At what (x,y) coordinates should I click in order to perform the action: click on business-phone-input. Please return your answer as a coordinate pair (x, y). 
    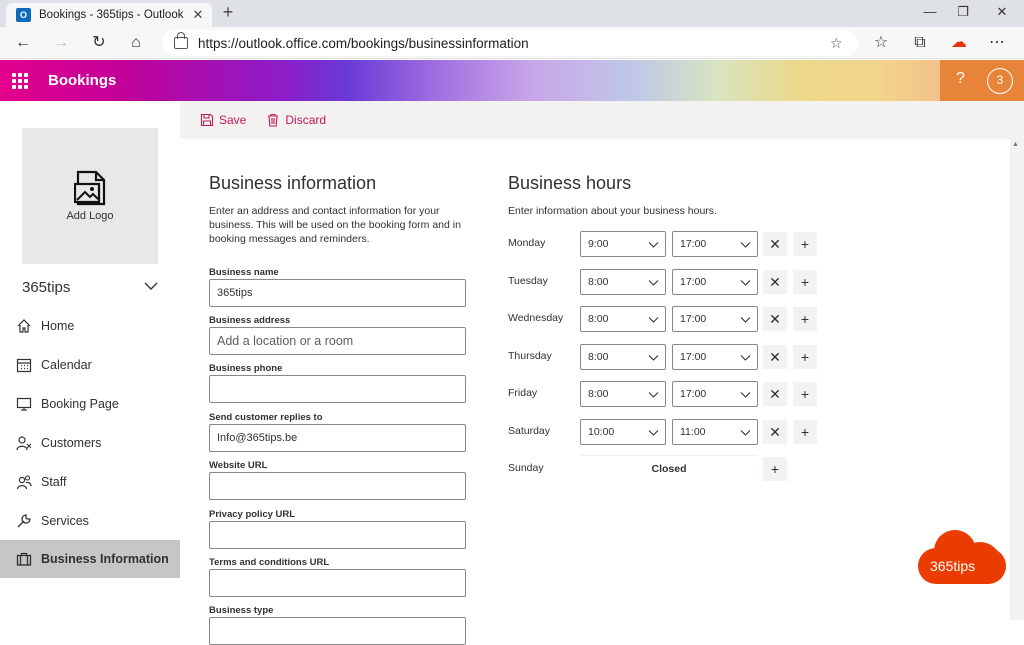
    Looking at the image, I should click on (337, 389).